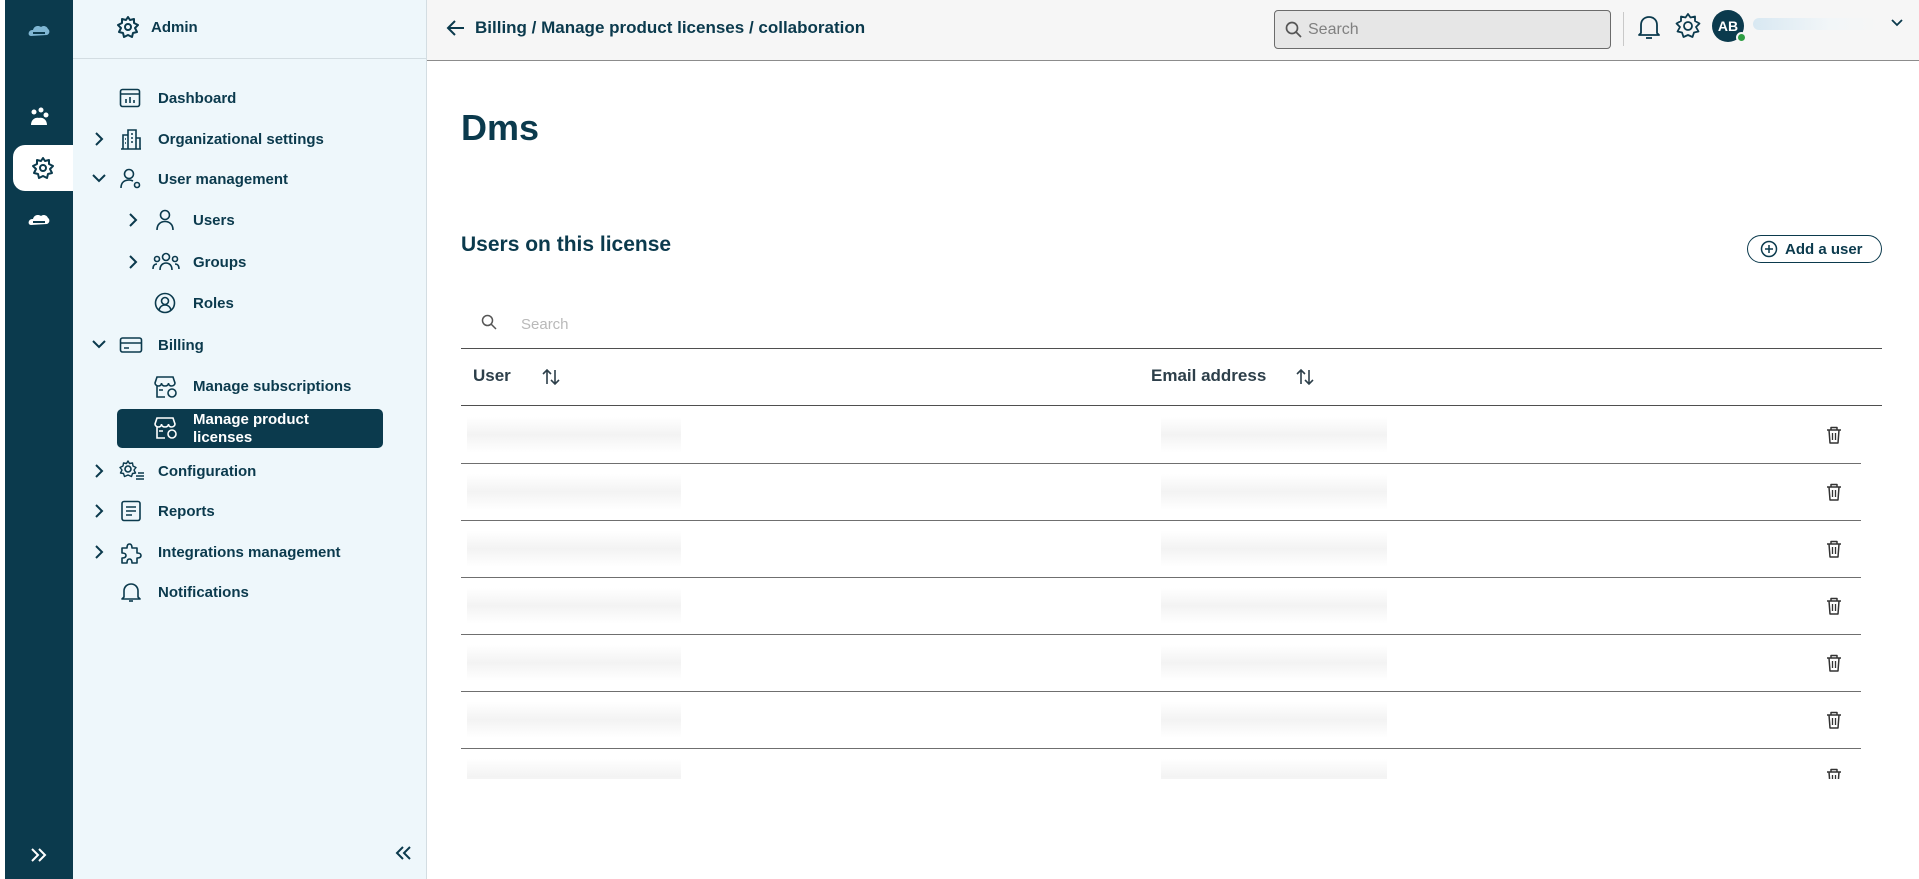 Image resolution: width=1919 pixels, height=879 pixels. I want to click on sidebar-item-label: Manage product licenses, so click(251, 428).